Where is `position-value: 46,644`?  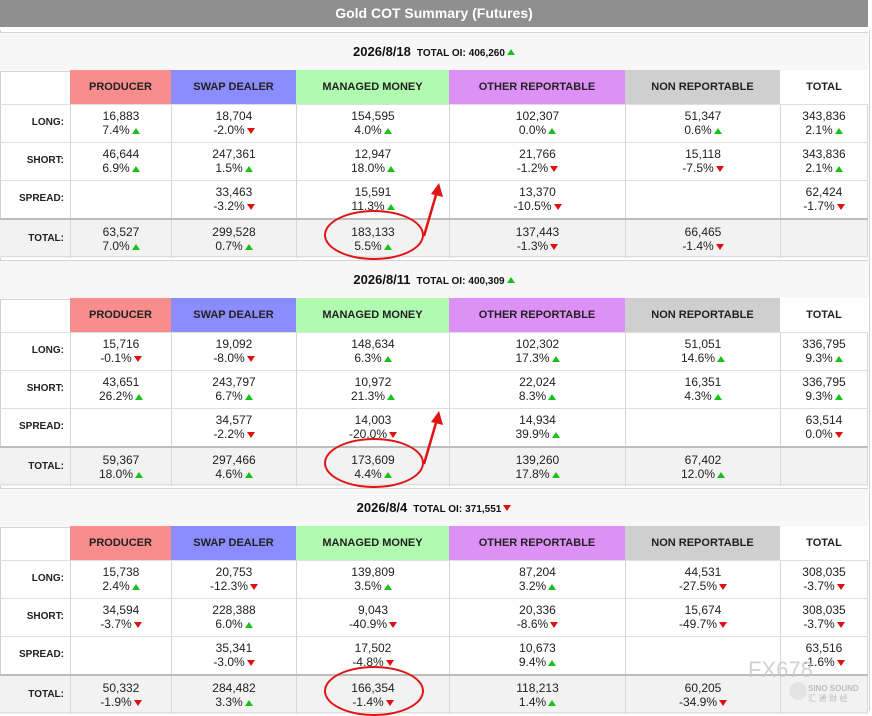
position-value: 46,644 is located at coordinates (121, 154).